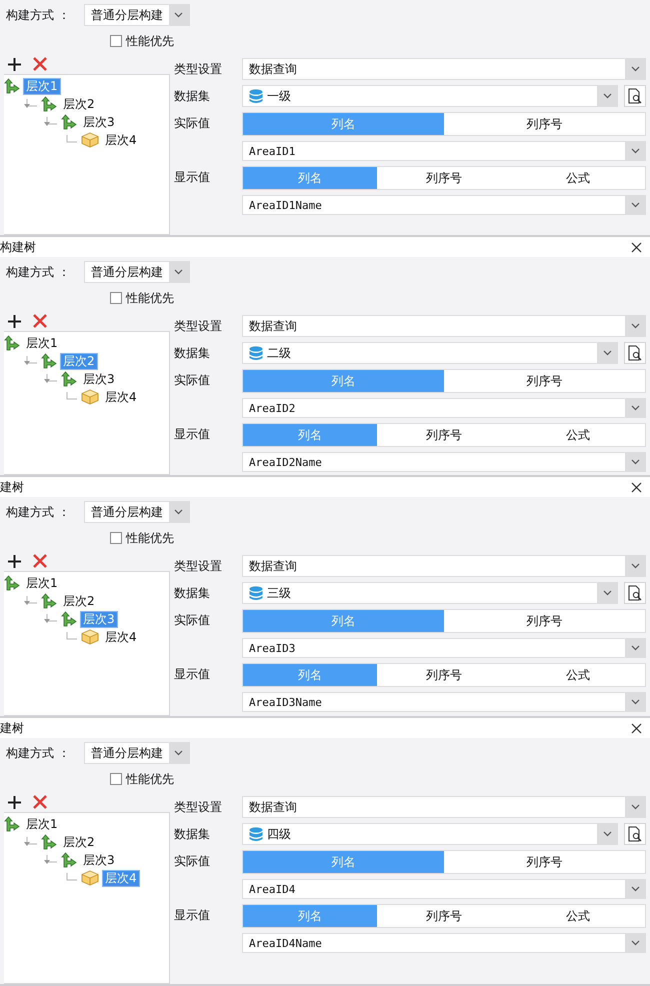  What do you see at coordinates (192, 915) in the screenshot?
I see `display-value-label: 显示值` at bounding box center [192, 915].